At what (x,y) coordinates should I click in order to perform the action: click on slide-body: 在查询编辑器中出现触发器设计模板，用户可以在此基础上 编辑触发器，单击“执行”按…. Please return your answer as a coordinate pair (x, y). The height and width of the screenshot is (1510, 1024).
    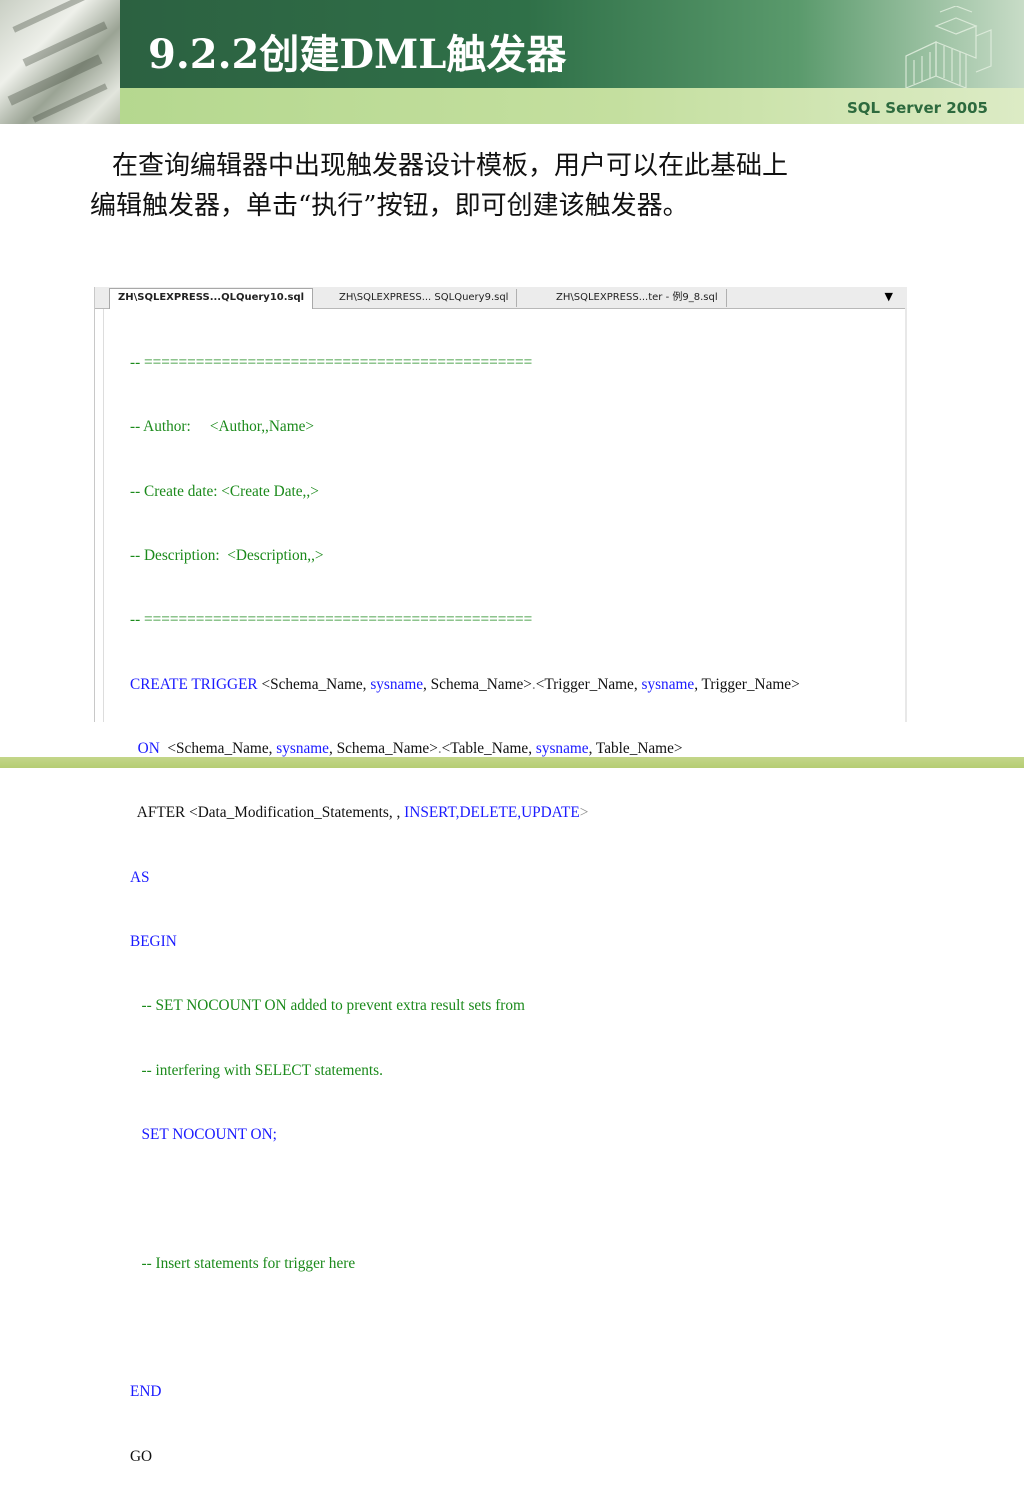
    Looking at the image, I should click on (530, 186).